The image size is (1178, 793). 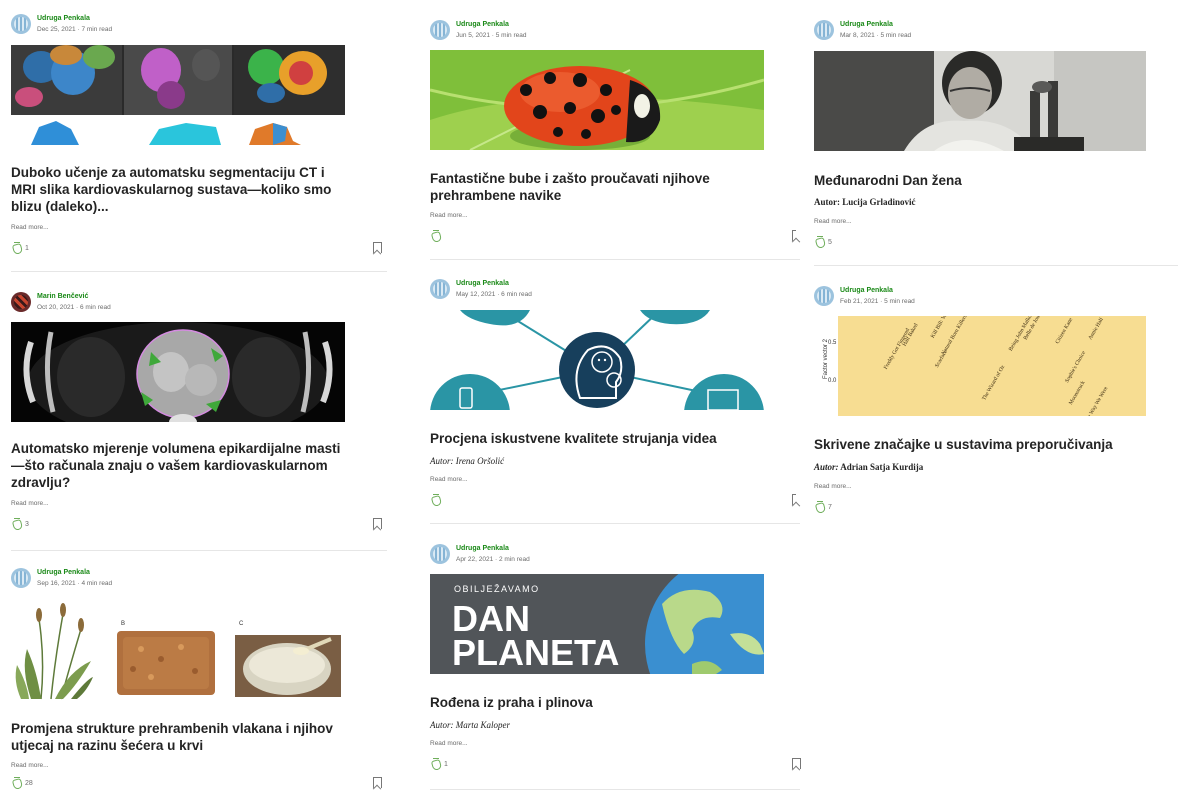 What do you see at coordinates (941, 328) in the screenshot?
I see `movie-label: Kill Bill: Vol. 1` at bounding box center [941, 328].